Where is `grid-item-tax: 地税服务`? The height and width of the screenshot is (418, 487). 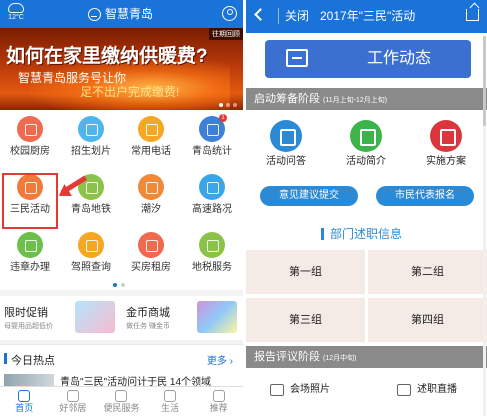
grid-item-tax: 地税服务 is located at coordinates (212, 254).